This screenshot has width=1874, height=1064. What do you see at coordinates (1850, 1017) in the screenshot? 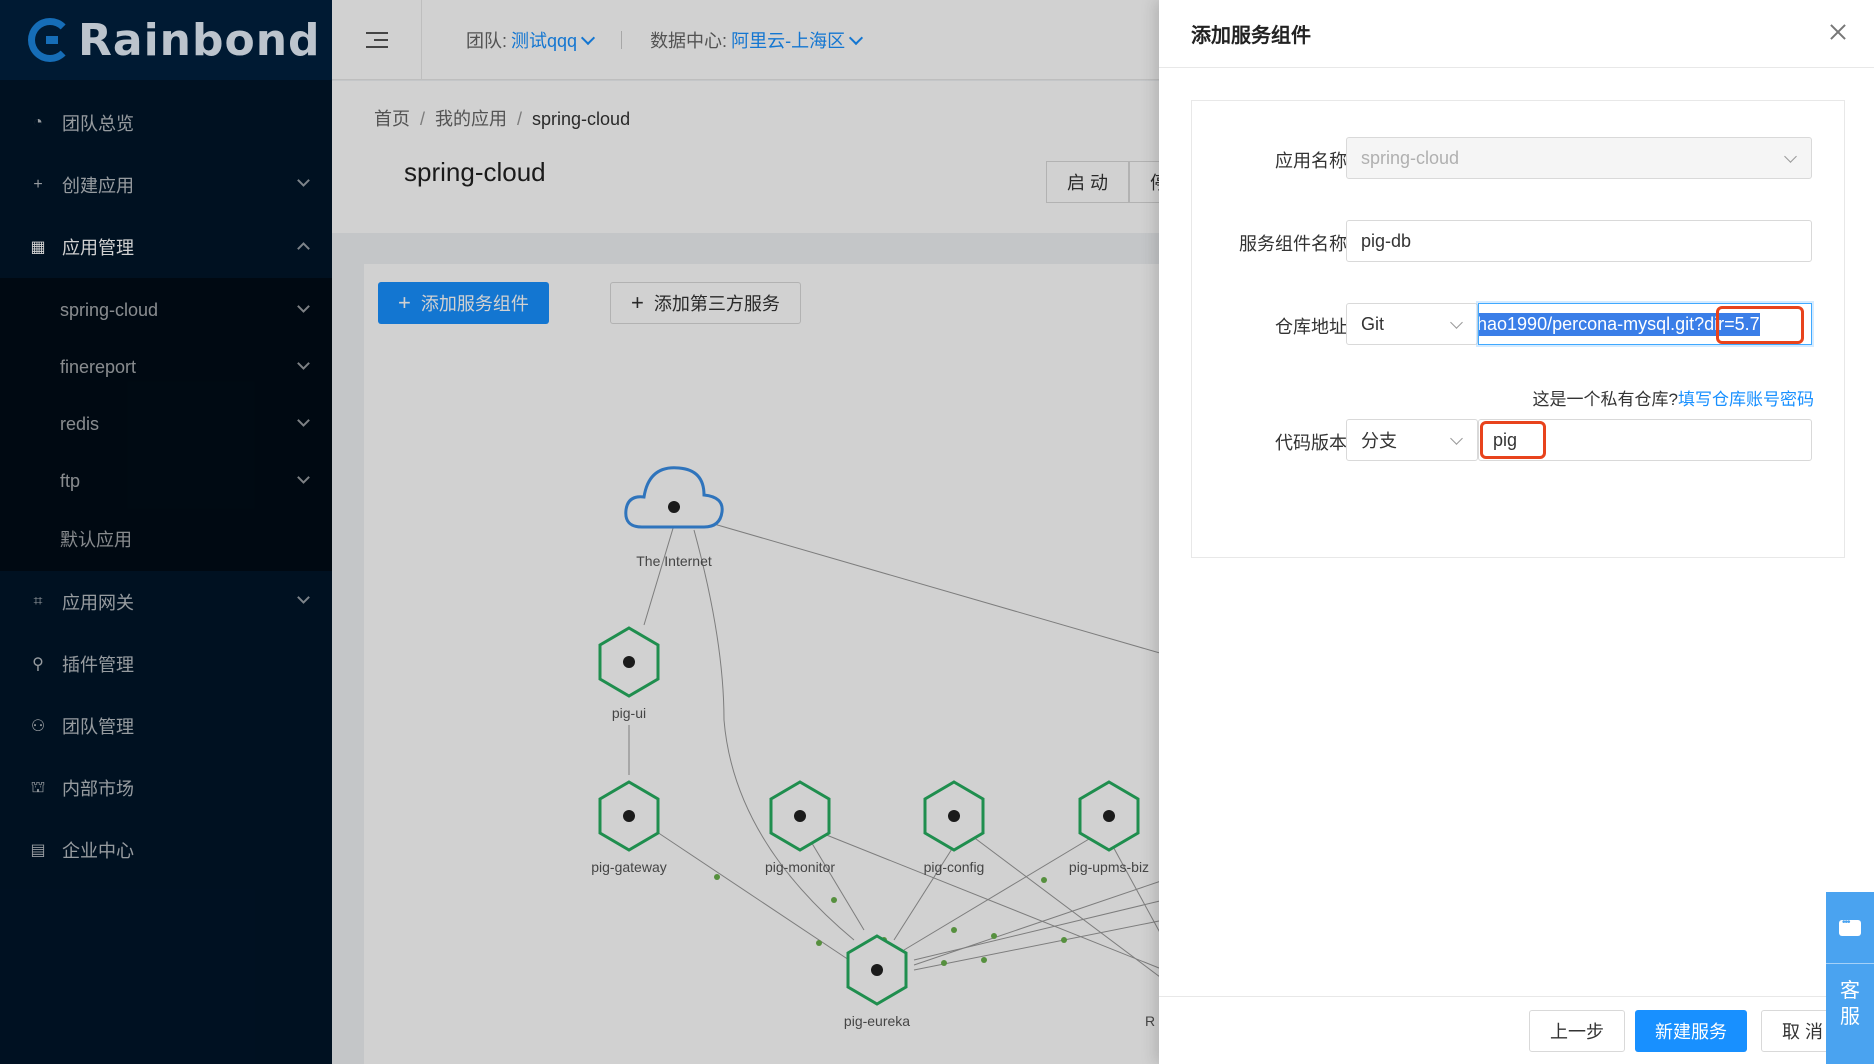
I see `support-label: 服` at bounding box center [1850, 1017].